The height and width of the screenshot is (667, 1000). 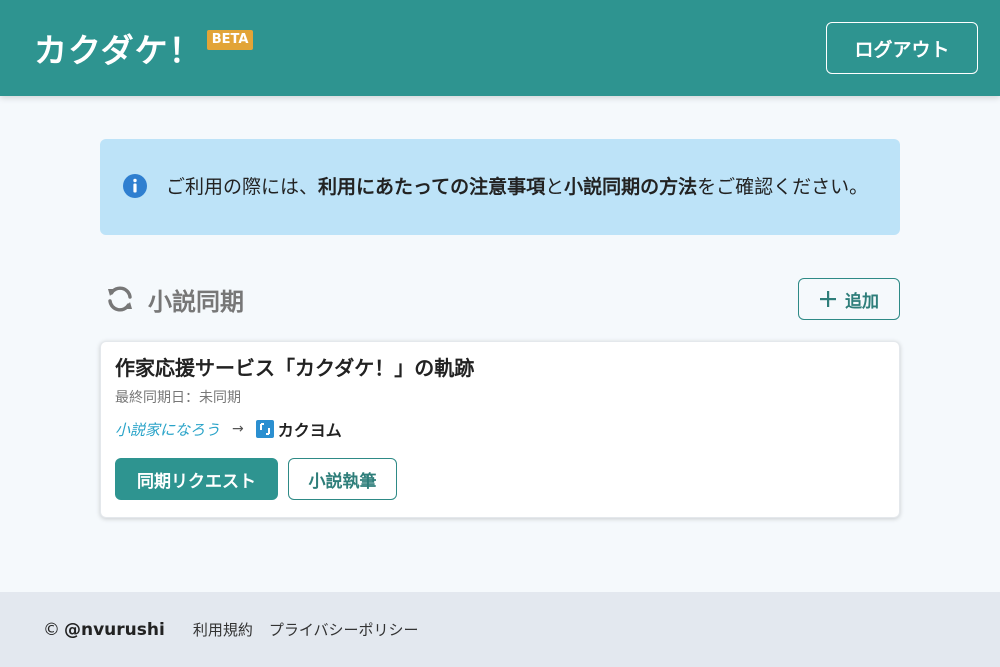 I want to click on section-title: 小説同期, so click(x=196, y=301).